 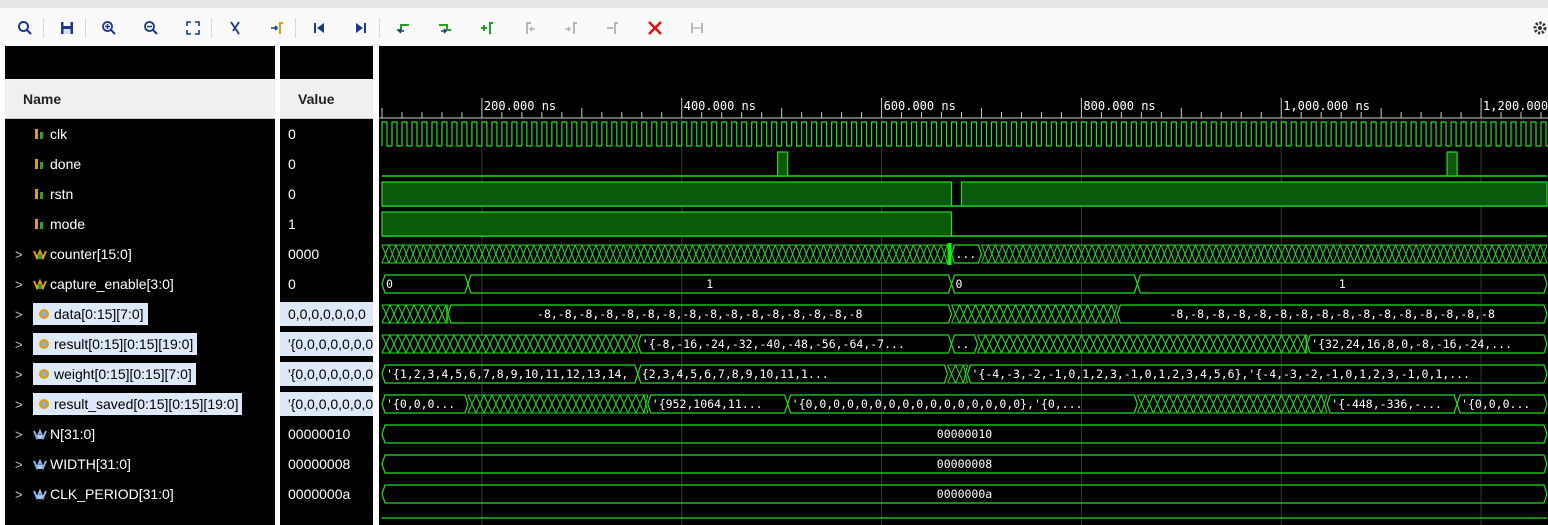 What do you see at coordinates (277, 28) in the screenshot?
I see `add-marker-icon` at bounding box center [277, 28].